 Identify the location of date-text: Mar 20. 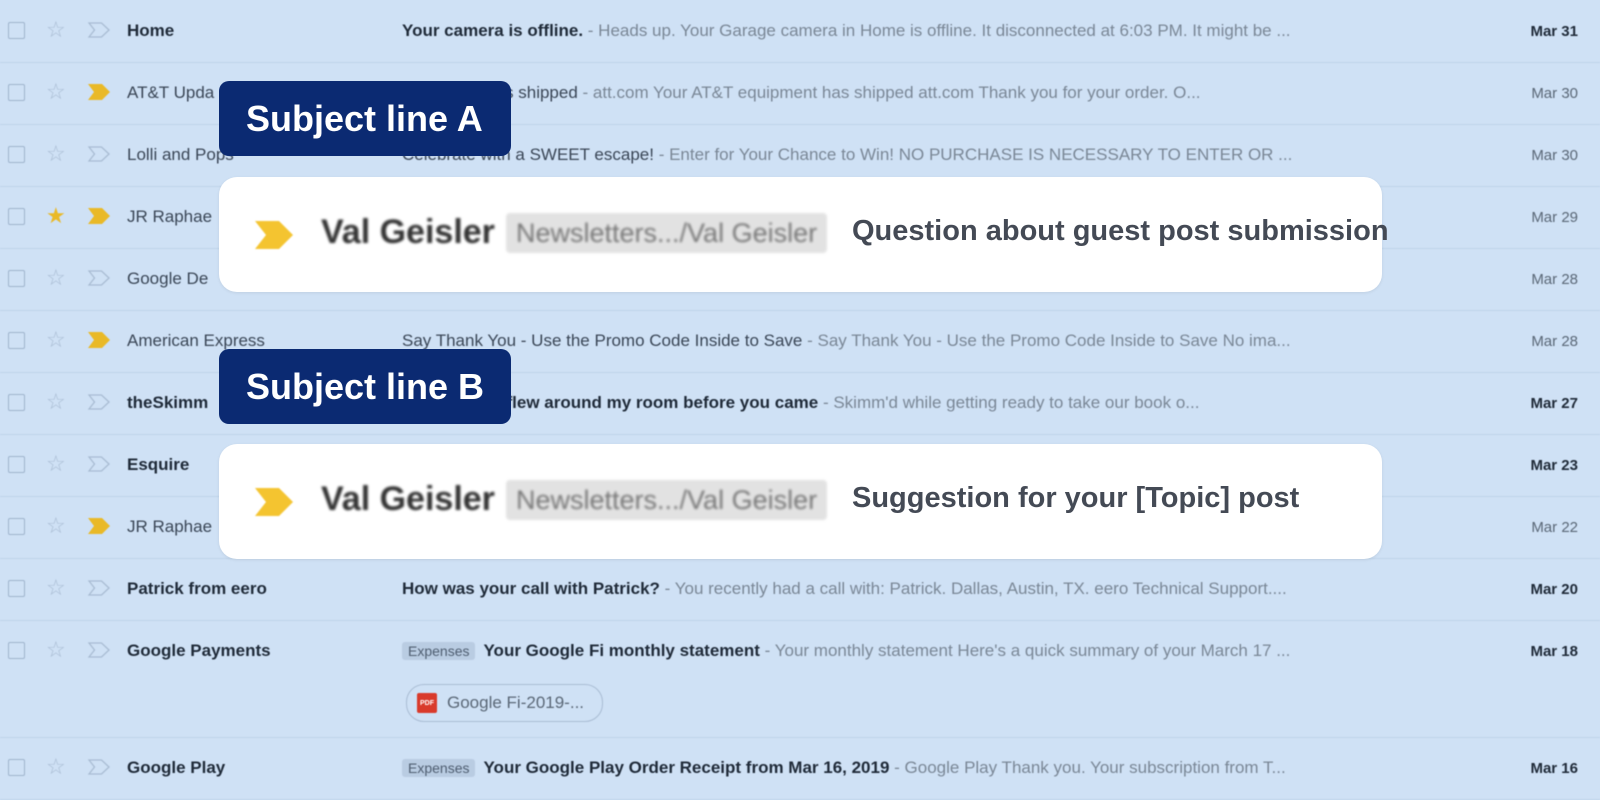
(1554, 589).